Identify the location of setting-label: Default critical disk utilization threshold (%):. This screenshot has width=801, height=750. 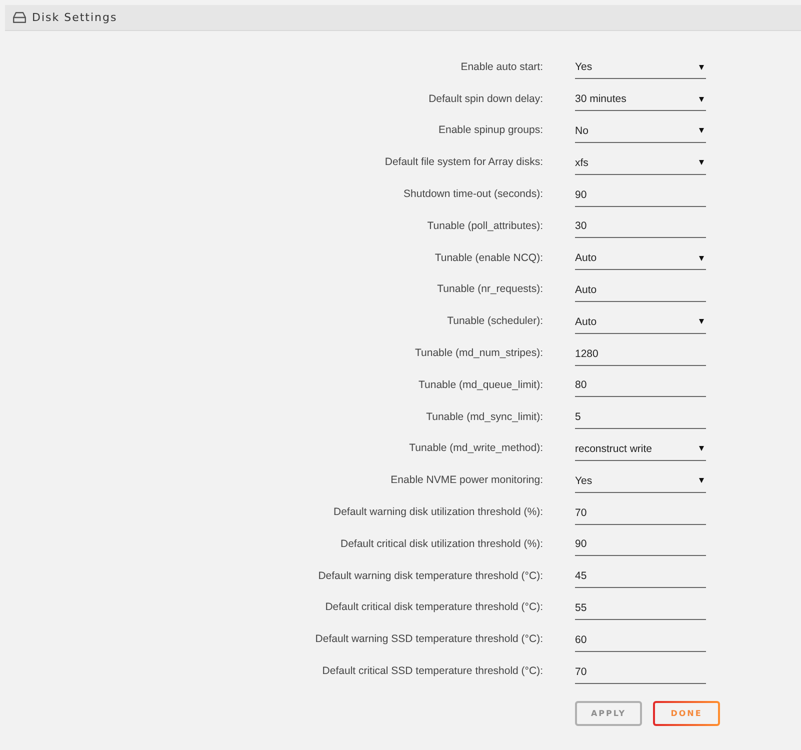
(441, 544).